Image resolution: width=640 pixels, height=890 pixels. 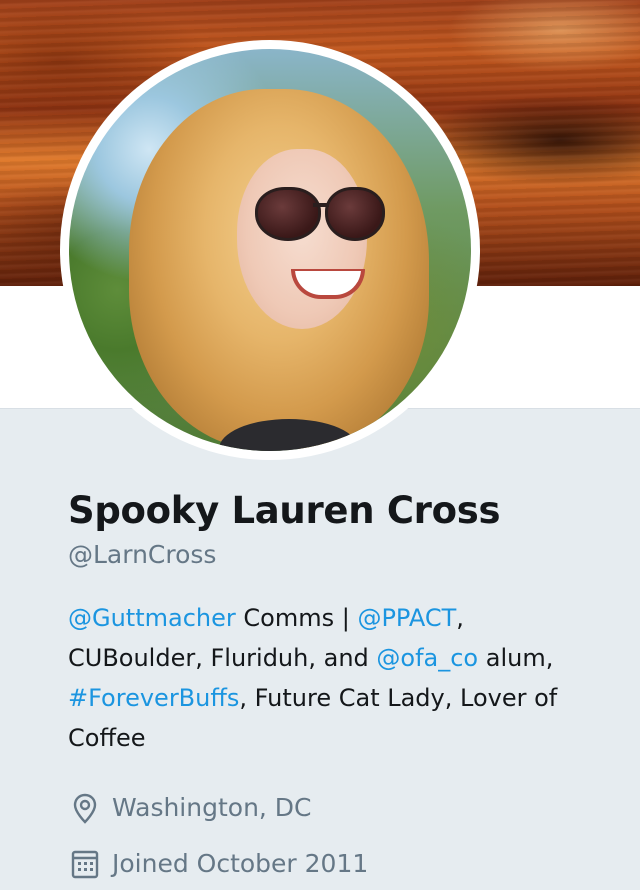 I want to click on profile-name: Spooky Lauren Cross, so click(x=284, y=510).